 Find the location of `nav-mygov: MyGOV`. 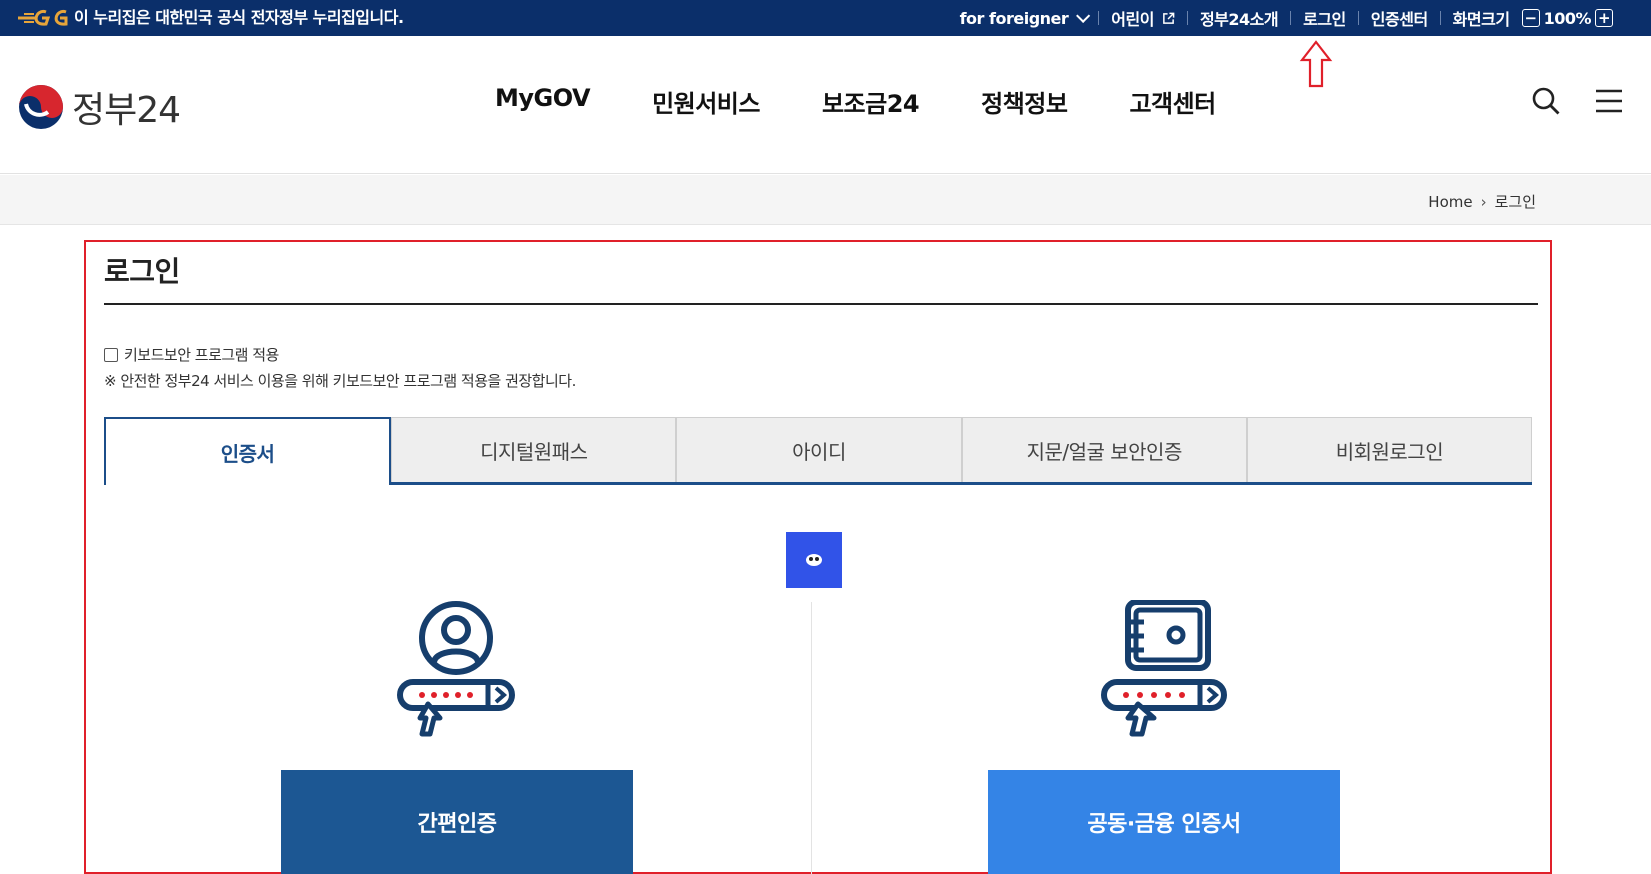

nav-mygov: MyGOV is located at coordinates (543, 101).